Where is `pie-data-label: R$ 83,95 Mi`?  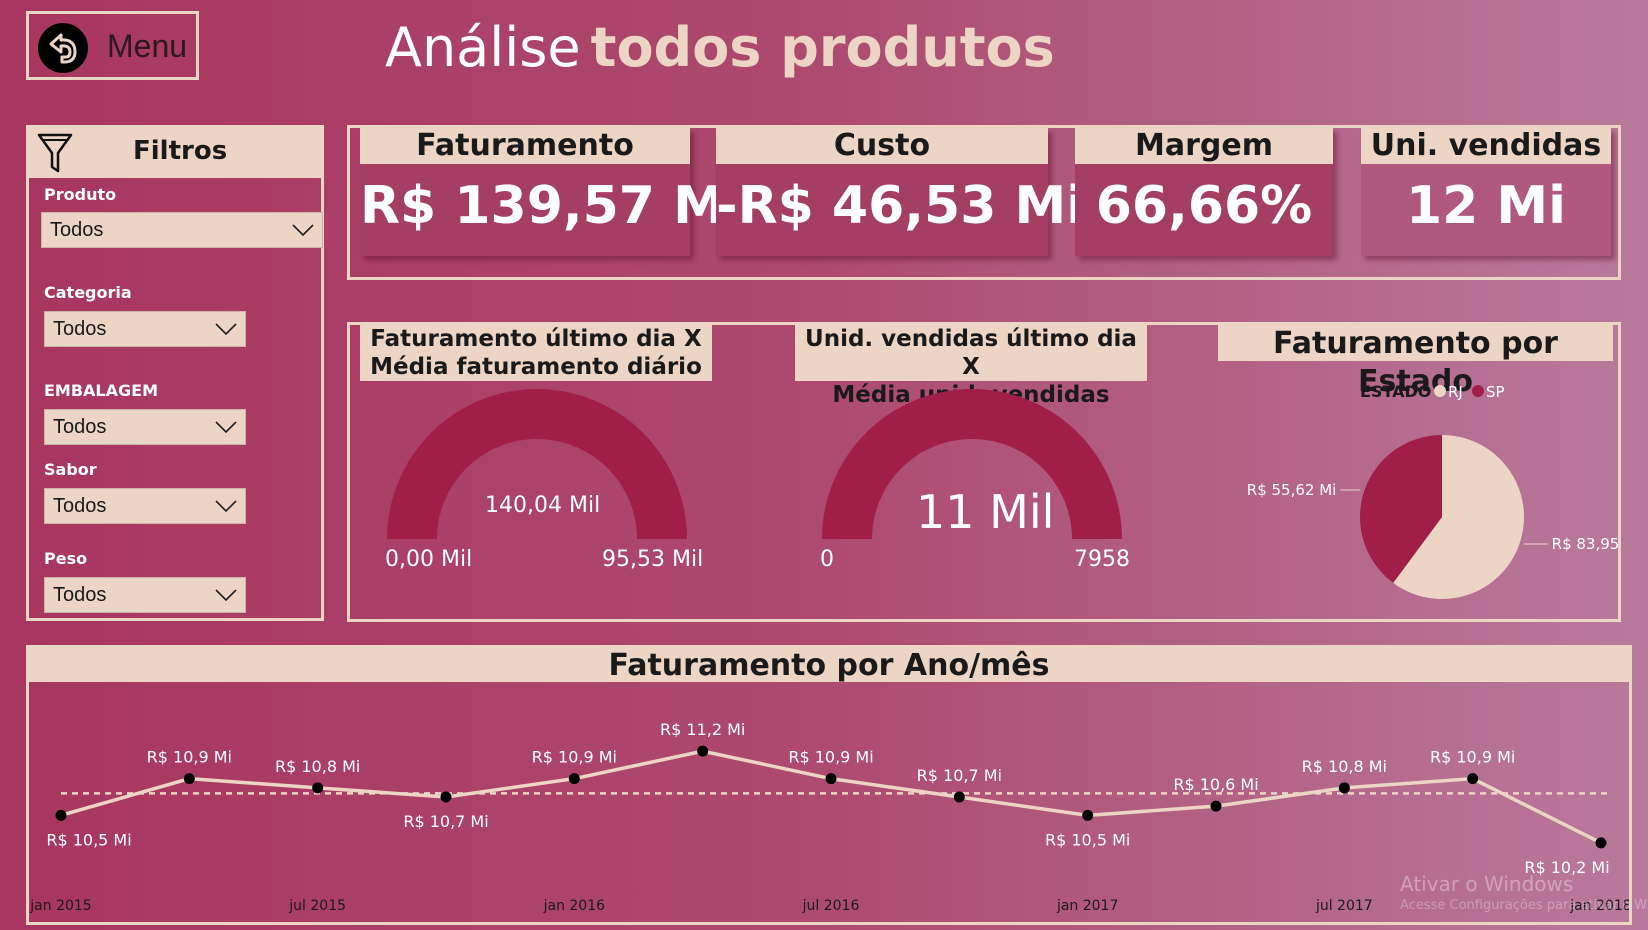
pie-data-label: R$ 83,95 Mi is located at coordinates (1586, 544).